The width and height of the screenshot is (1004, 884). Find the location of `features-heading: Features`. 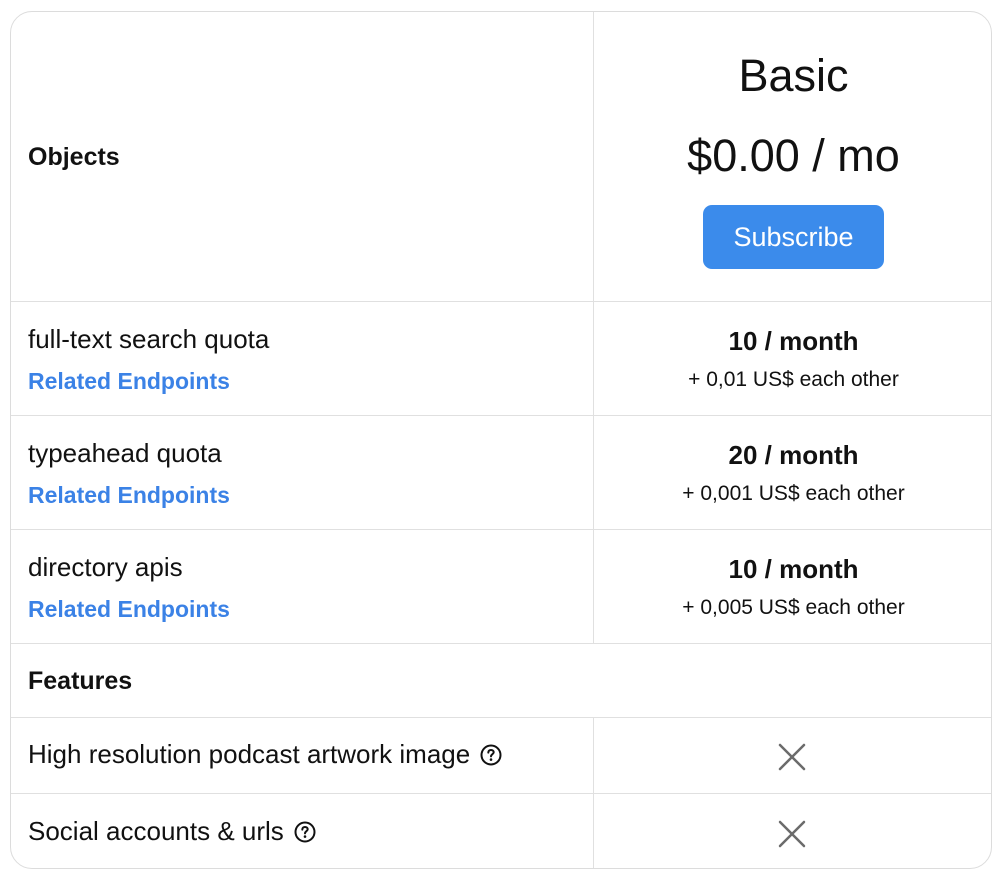

features-heading: Features is located at coordinates (80, 681).